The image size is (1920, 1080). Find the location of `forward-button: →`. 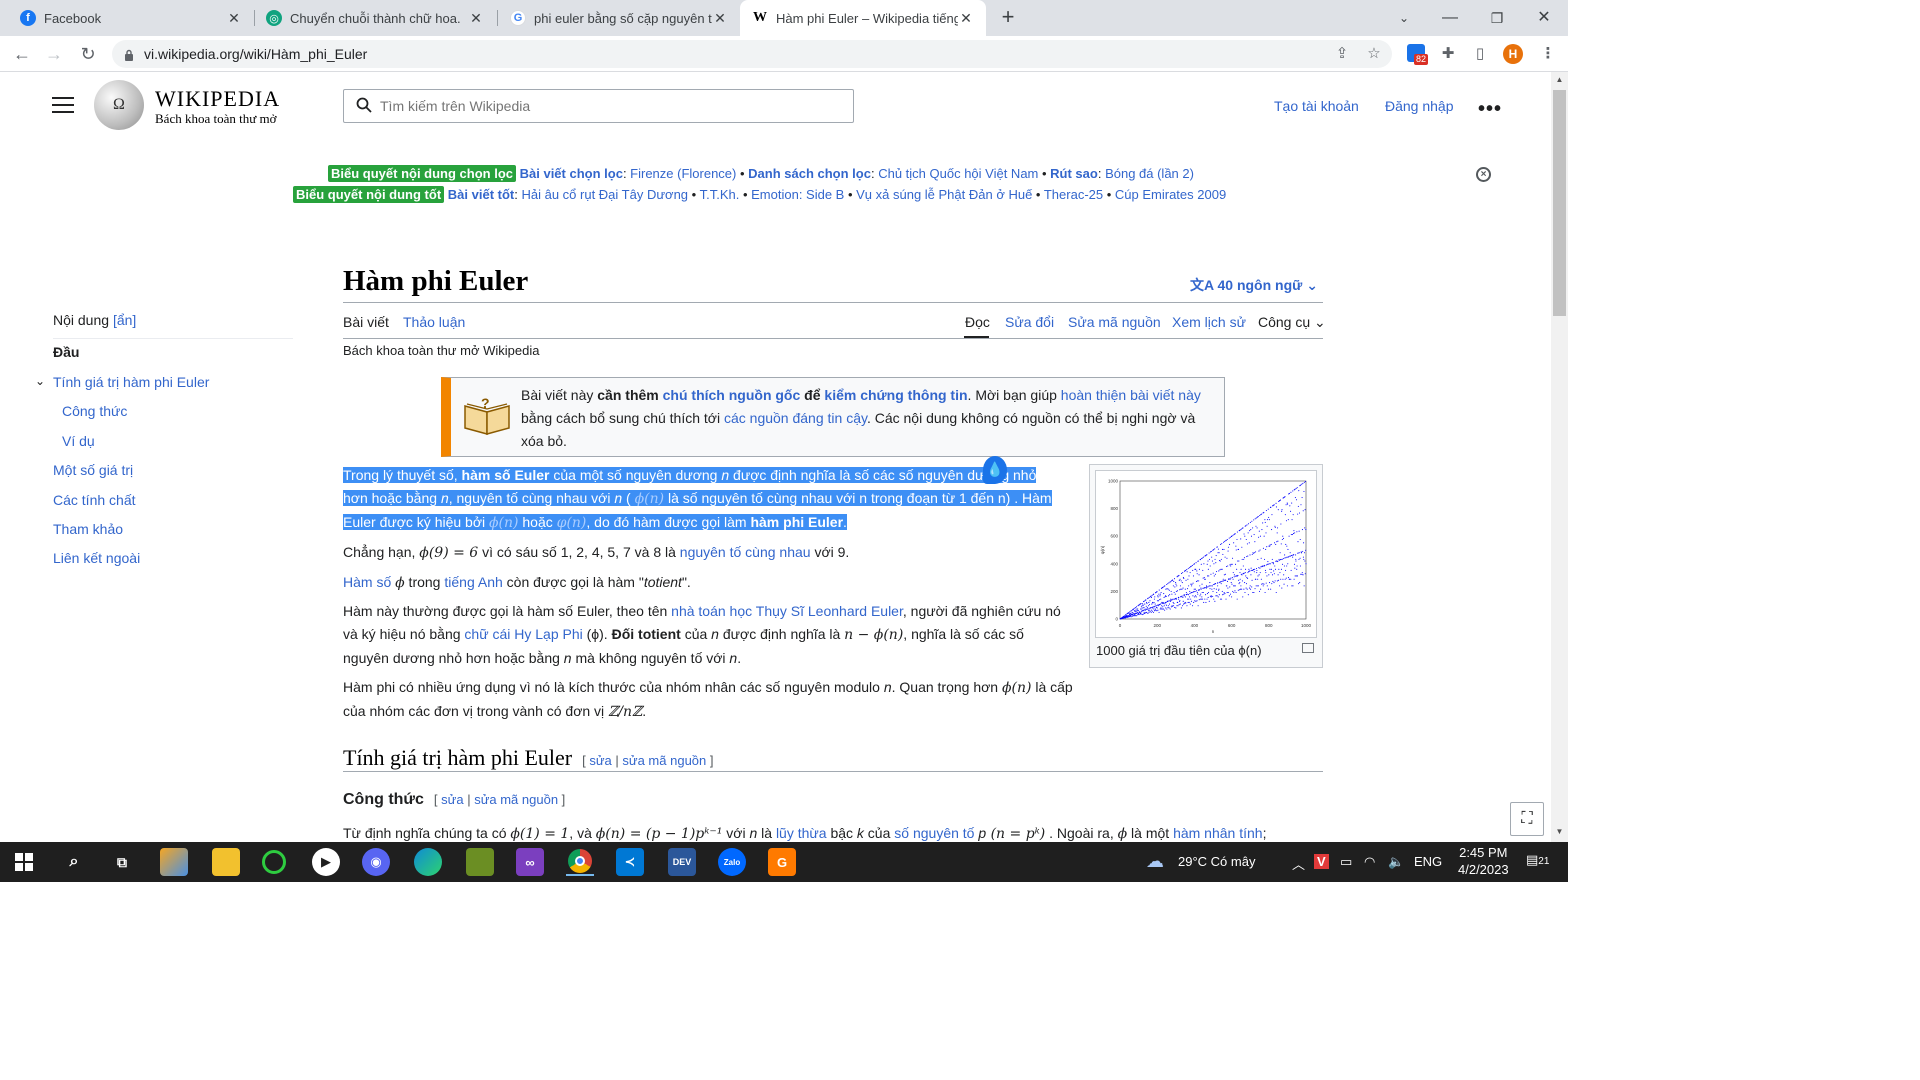

forward-button: → is located at coordinates (54, 54).